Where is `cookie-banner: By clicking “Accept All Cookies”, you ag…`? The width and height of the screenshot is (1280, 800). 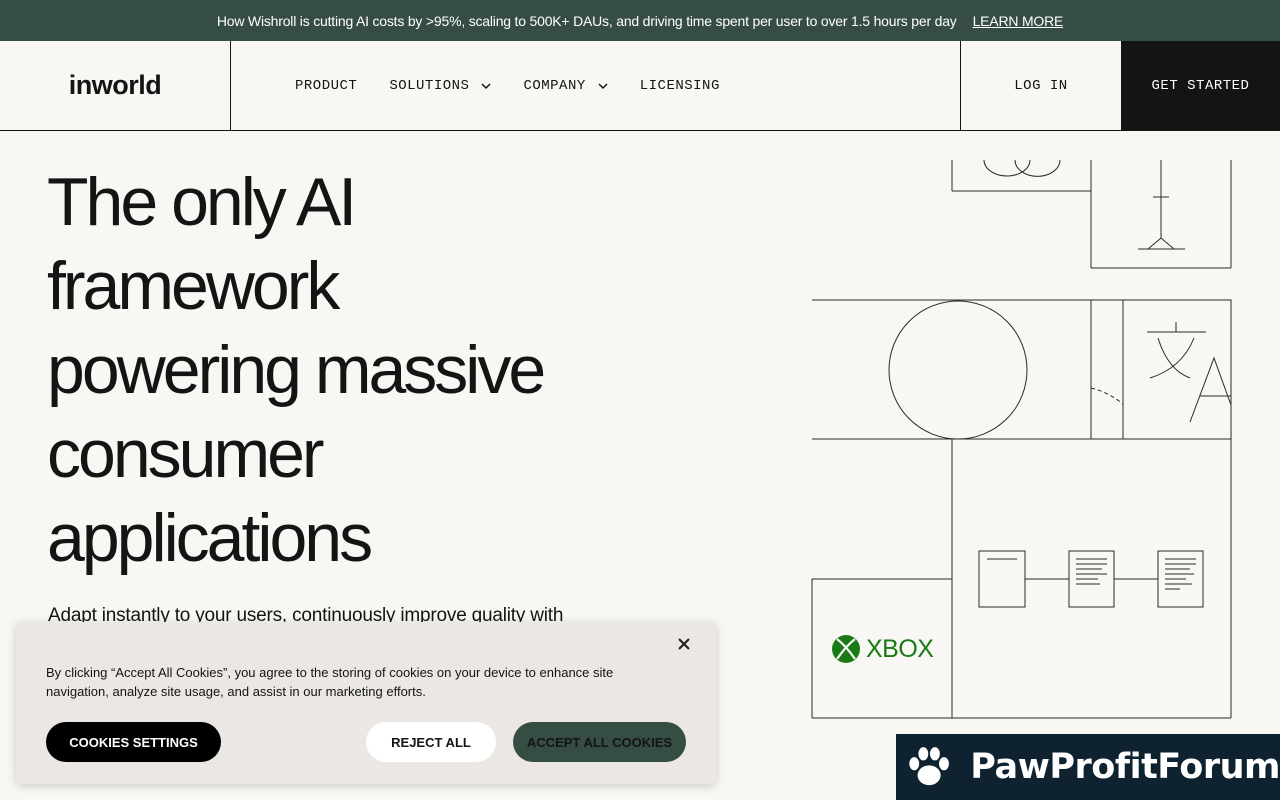 cookie-banner: By clicking “Accept All Cookies”, you ag… is located at coordinates (366, 703).